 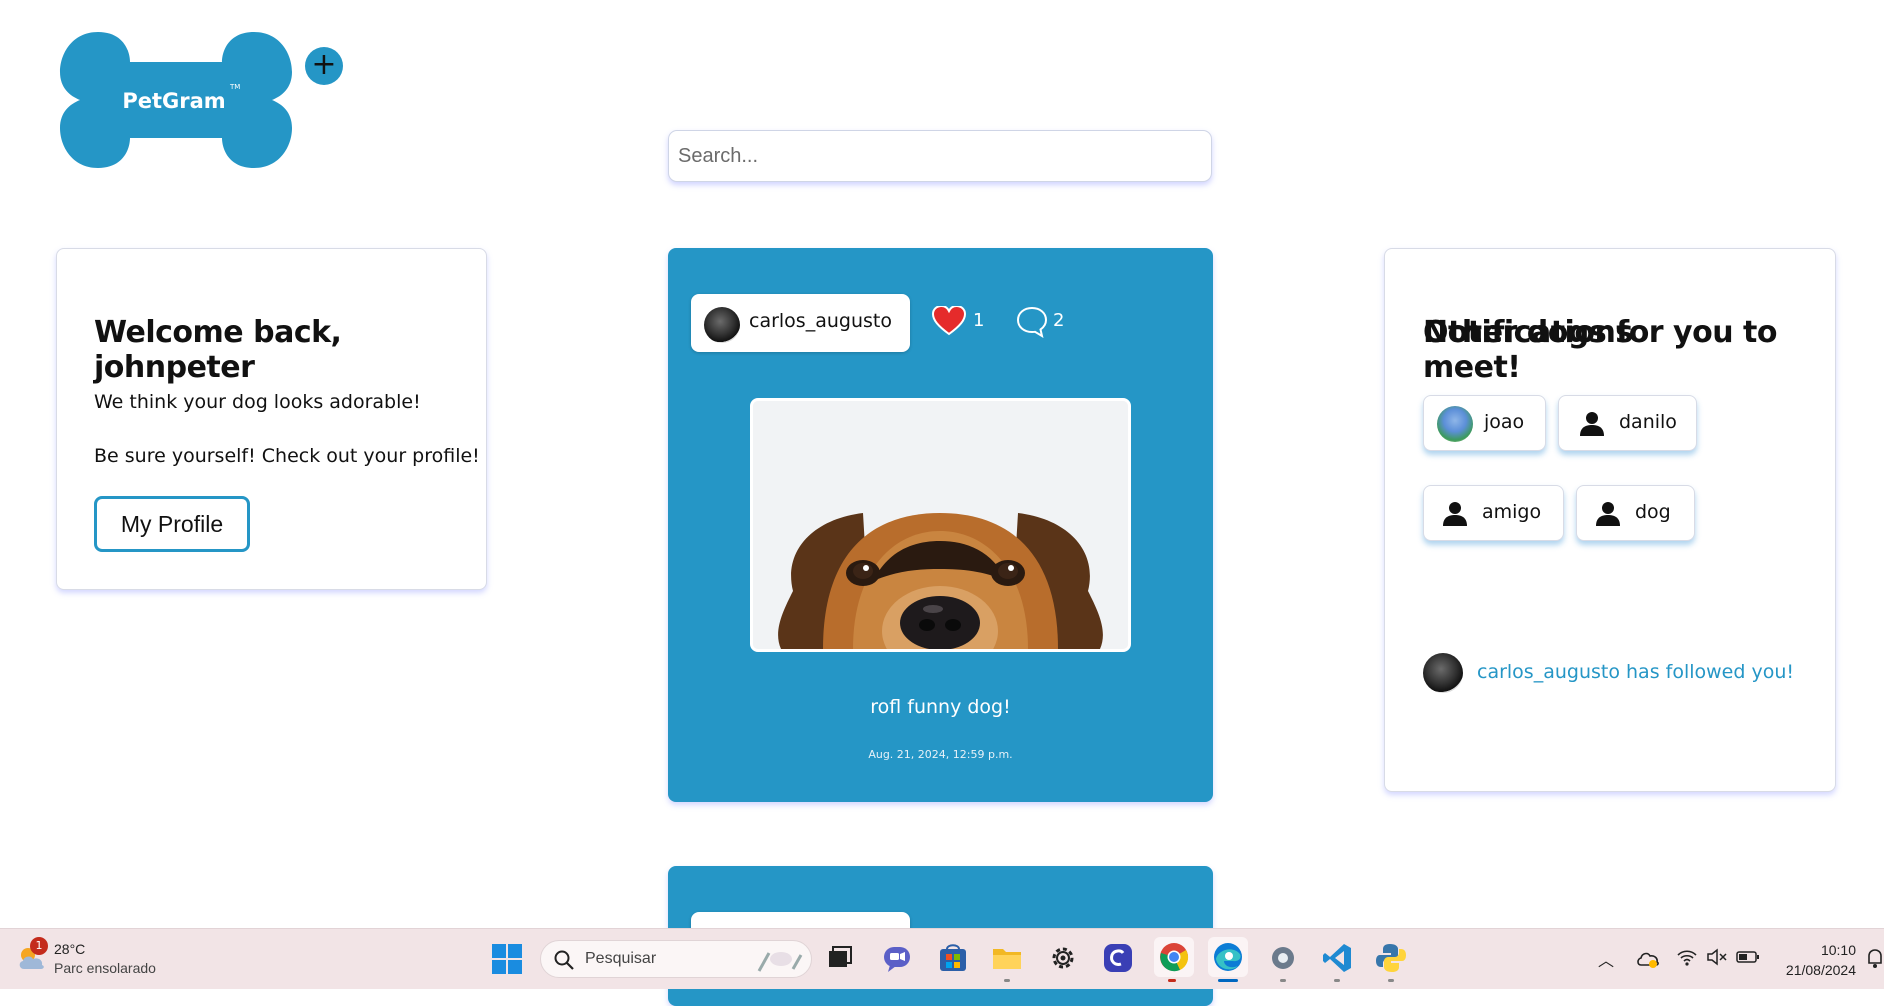 I want to click on settings-gear-icon, so click(x=1063, y=958).